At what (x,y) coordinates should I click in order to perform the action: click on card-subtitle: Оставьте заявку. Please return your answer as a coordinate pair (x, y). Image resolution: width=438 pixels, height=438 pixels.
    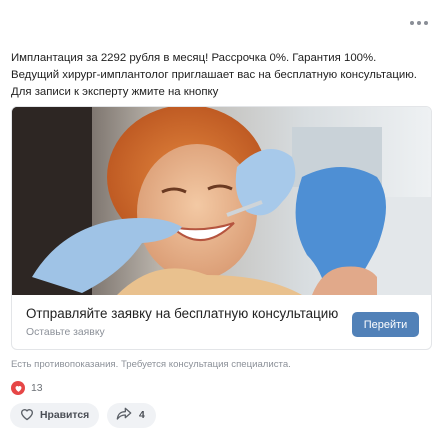
    Looking at the image, I should click on (65, 332).